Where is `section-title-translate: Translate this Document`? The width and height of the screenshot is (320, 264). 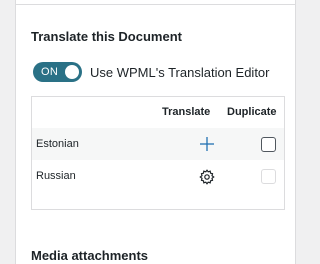 section-title-translate: Translate this Document is located at coordinates (106, 36).